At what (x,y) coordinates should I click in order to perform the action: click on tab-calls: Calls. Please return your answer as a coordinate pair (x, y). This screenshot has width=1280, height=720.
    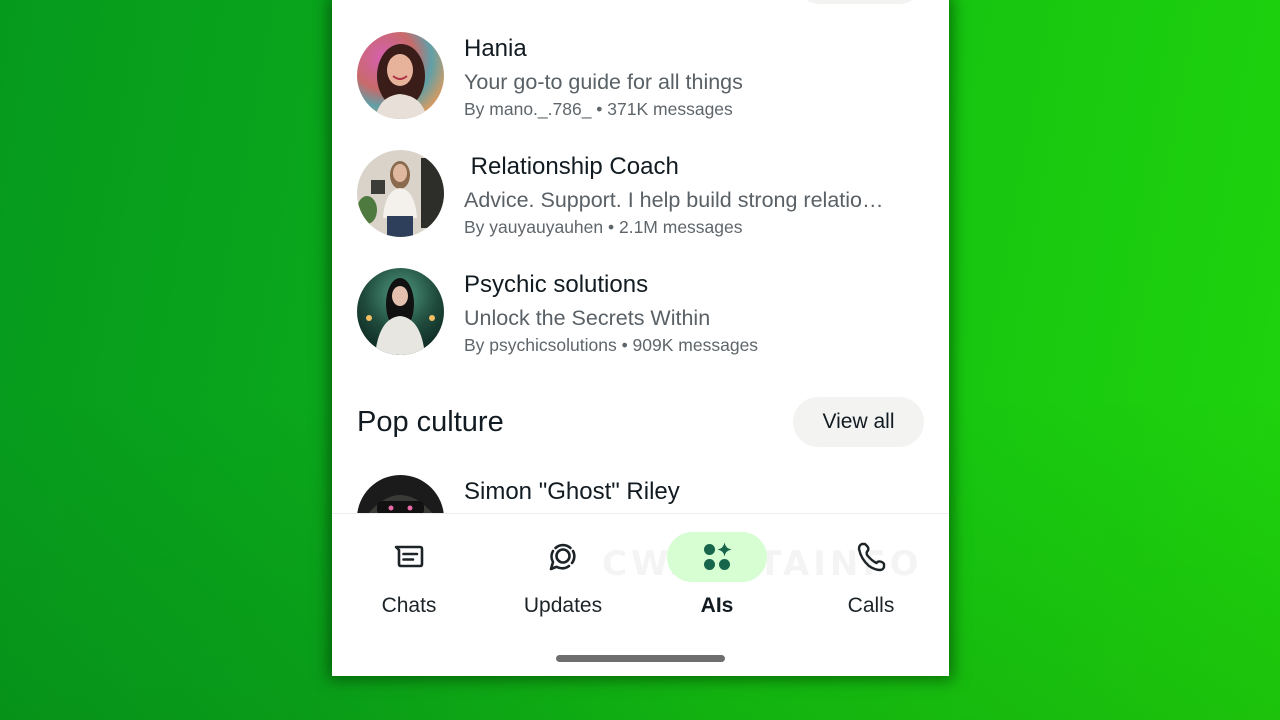
    Looking at the image, I should click on (871, 574).